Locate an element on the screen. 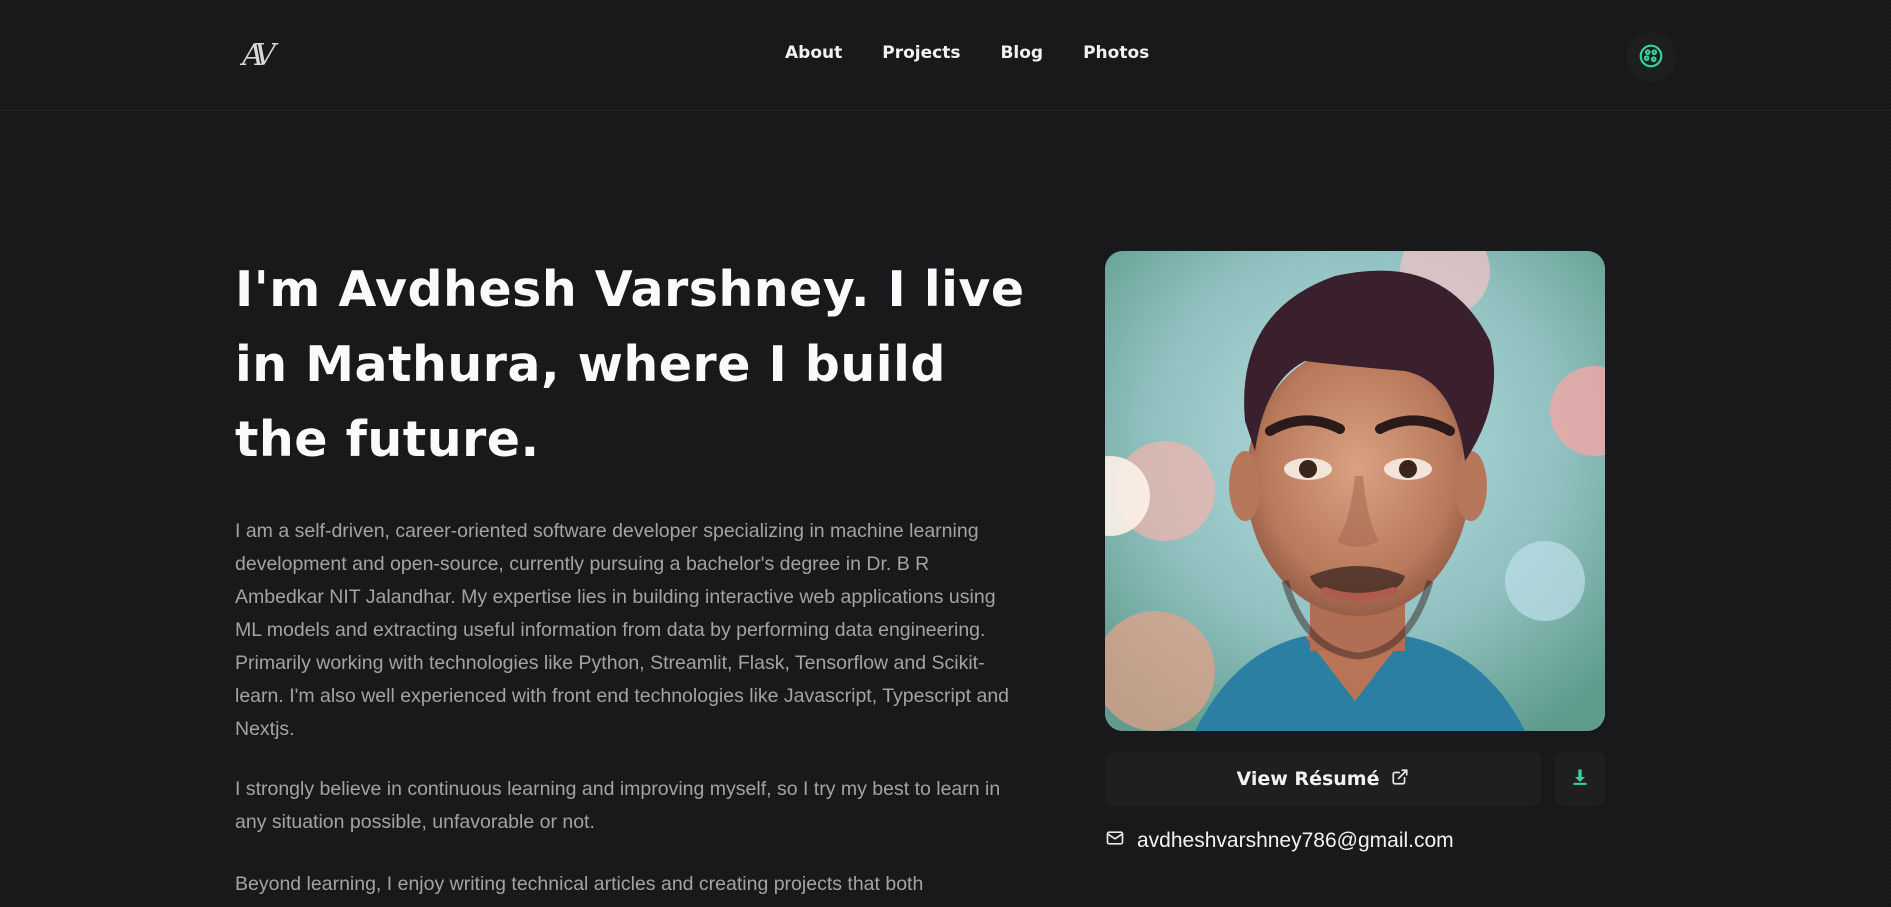  theme-toggle-button is located at coordinates (1651, 57).